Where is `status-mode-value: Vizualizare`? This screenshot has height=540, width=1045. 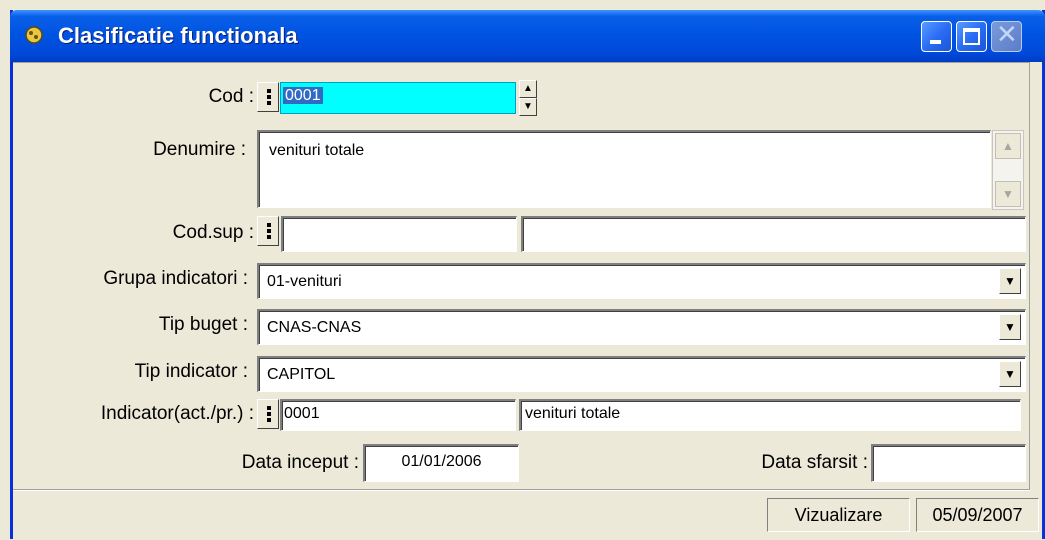
status-mode-value: Vizualizare is located at coordinates (838, 515).